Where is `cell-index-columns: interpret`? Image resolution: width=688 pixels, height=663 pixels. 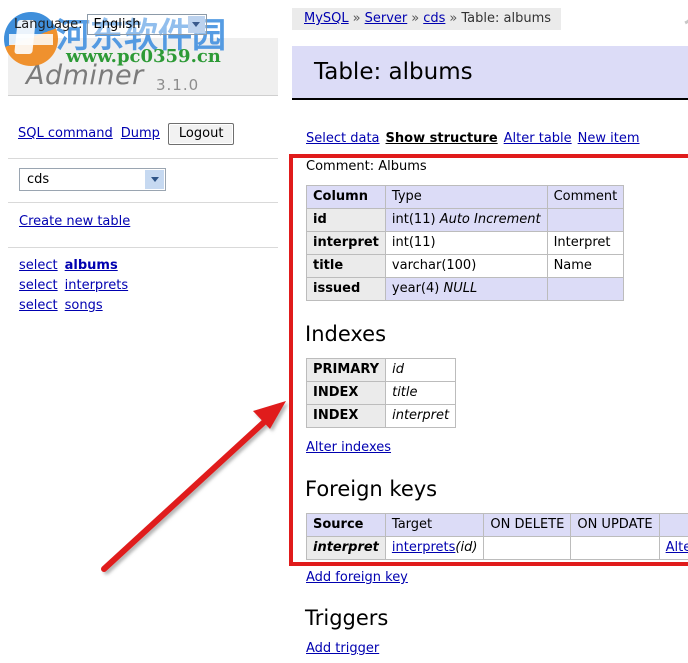 cell-index-columns: interpret is located at coordinates (421, 416).